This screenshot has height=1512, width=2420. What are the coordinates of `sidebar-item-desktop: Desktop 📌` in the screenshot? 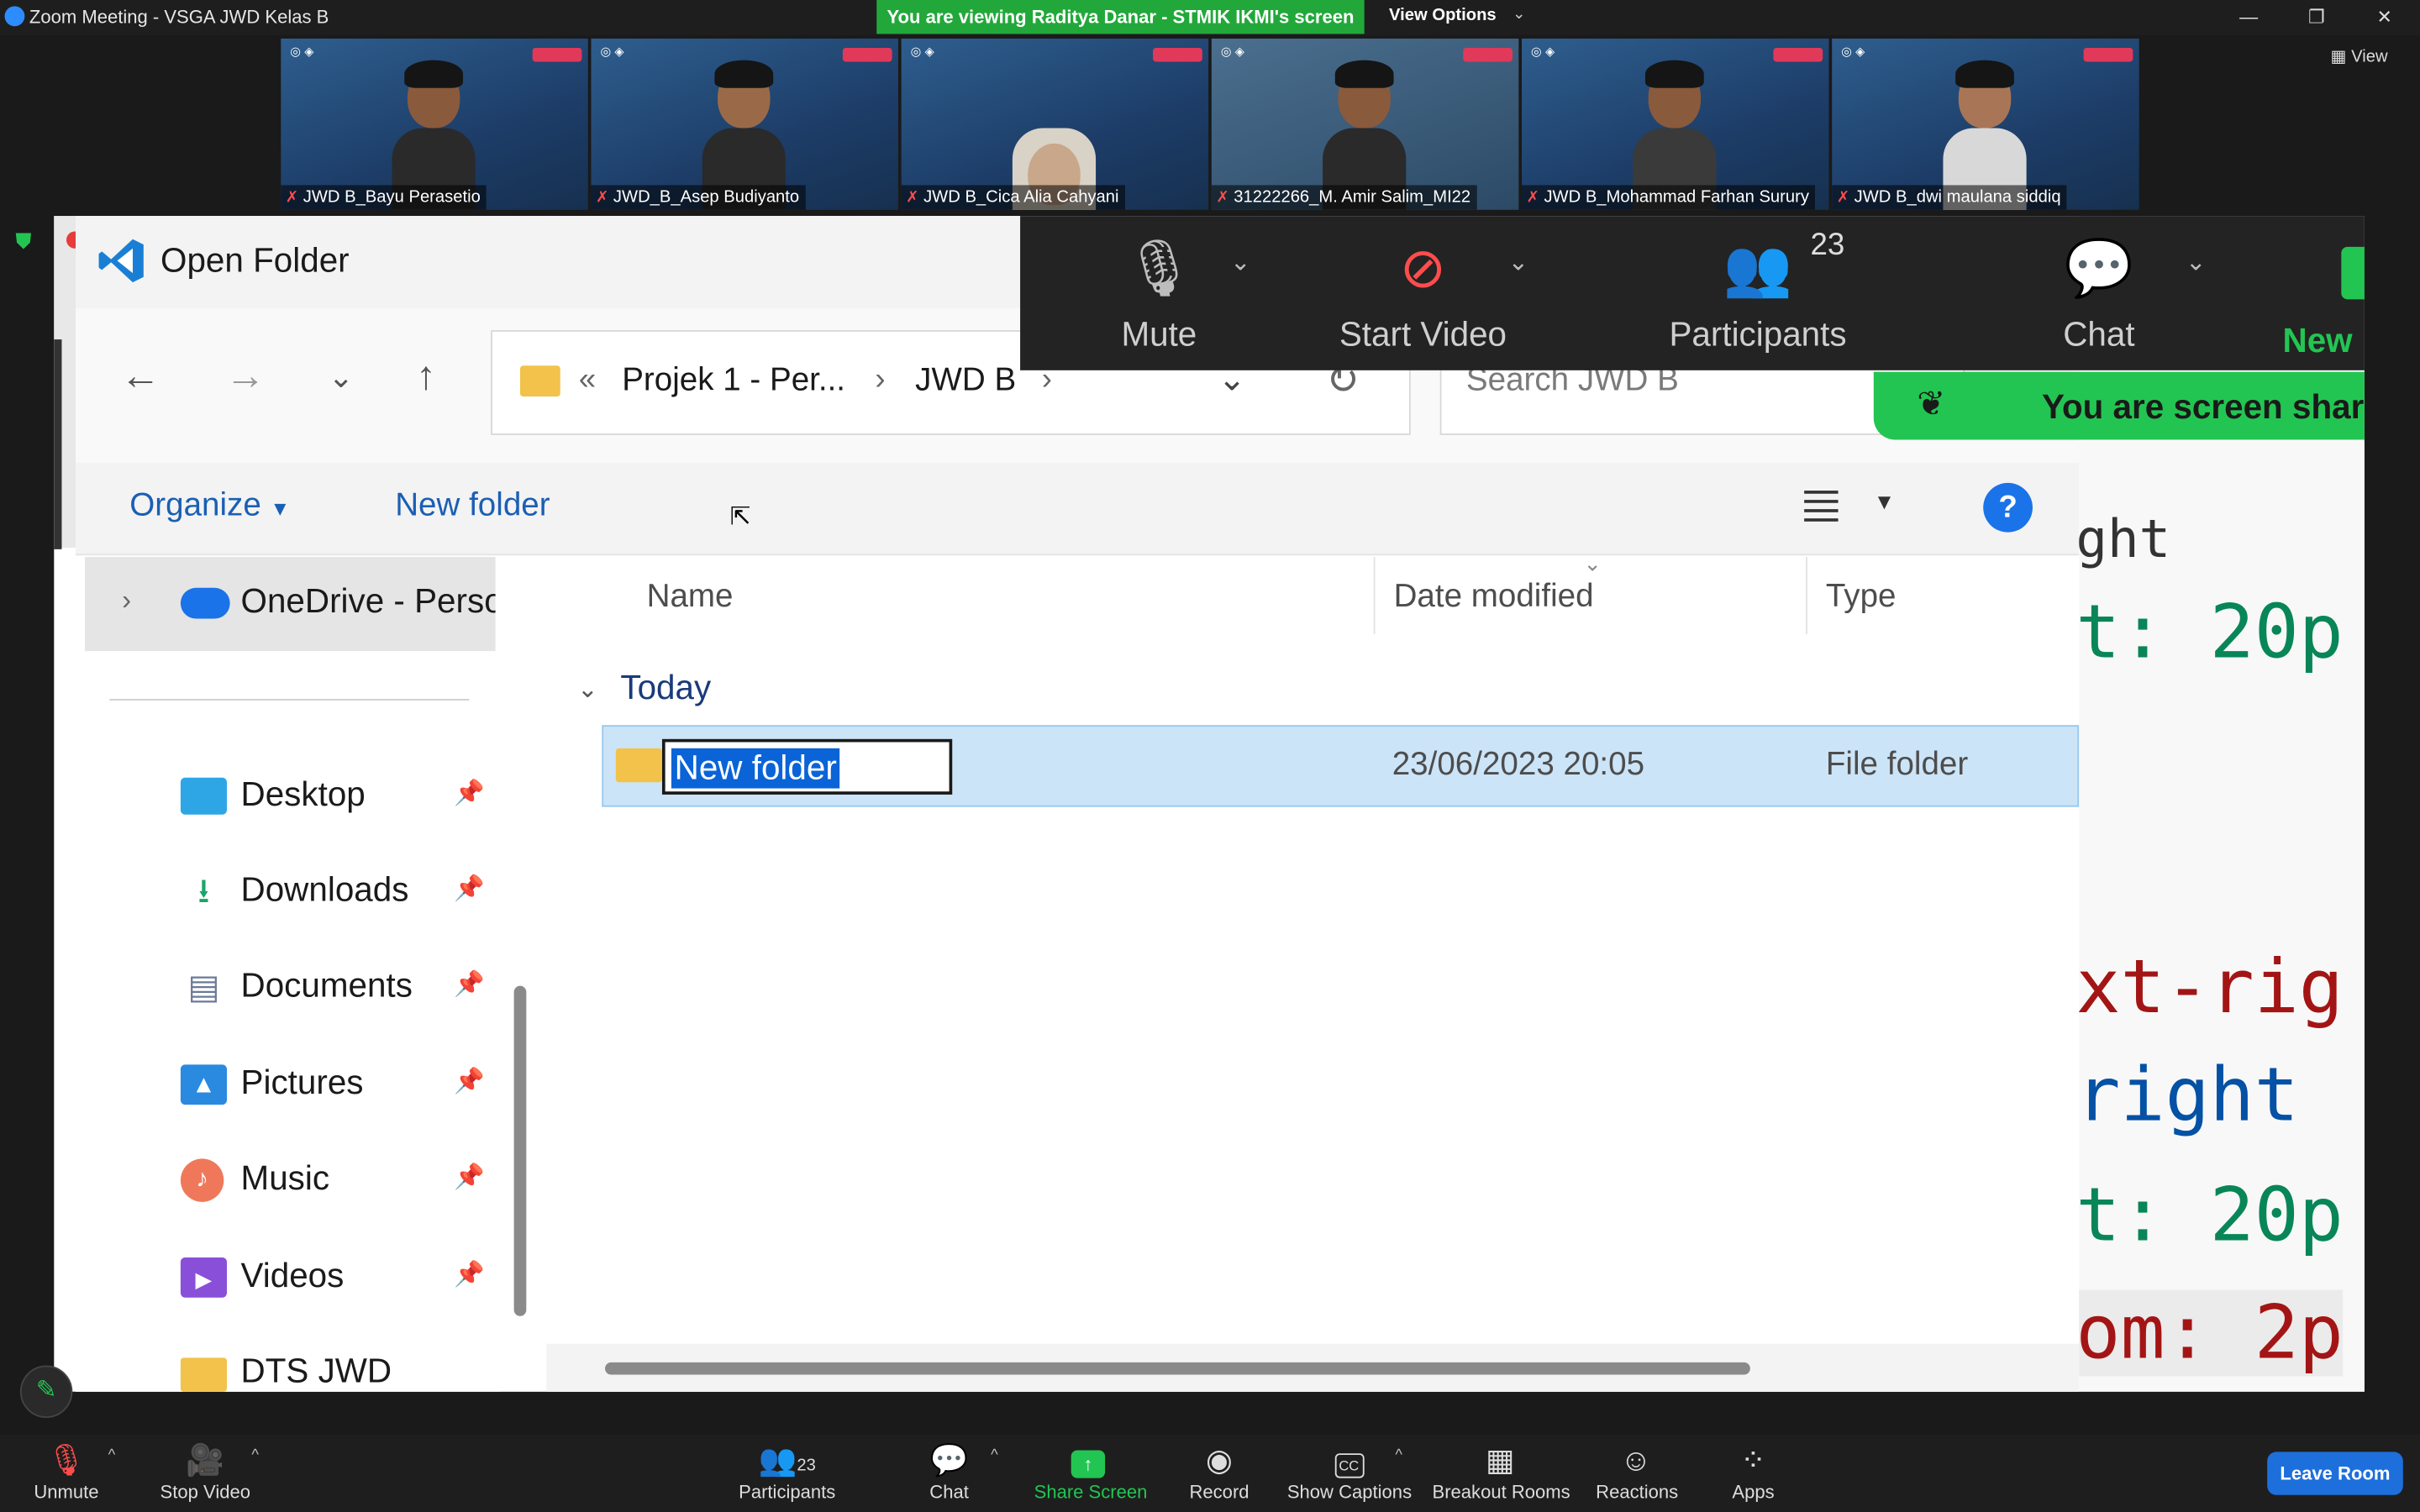 It's located at (288, 798).